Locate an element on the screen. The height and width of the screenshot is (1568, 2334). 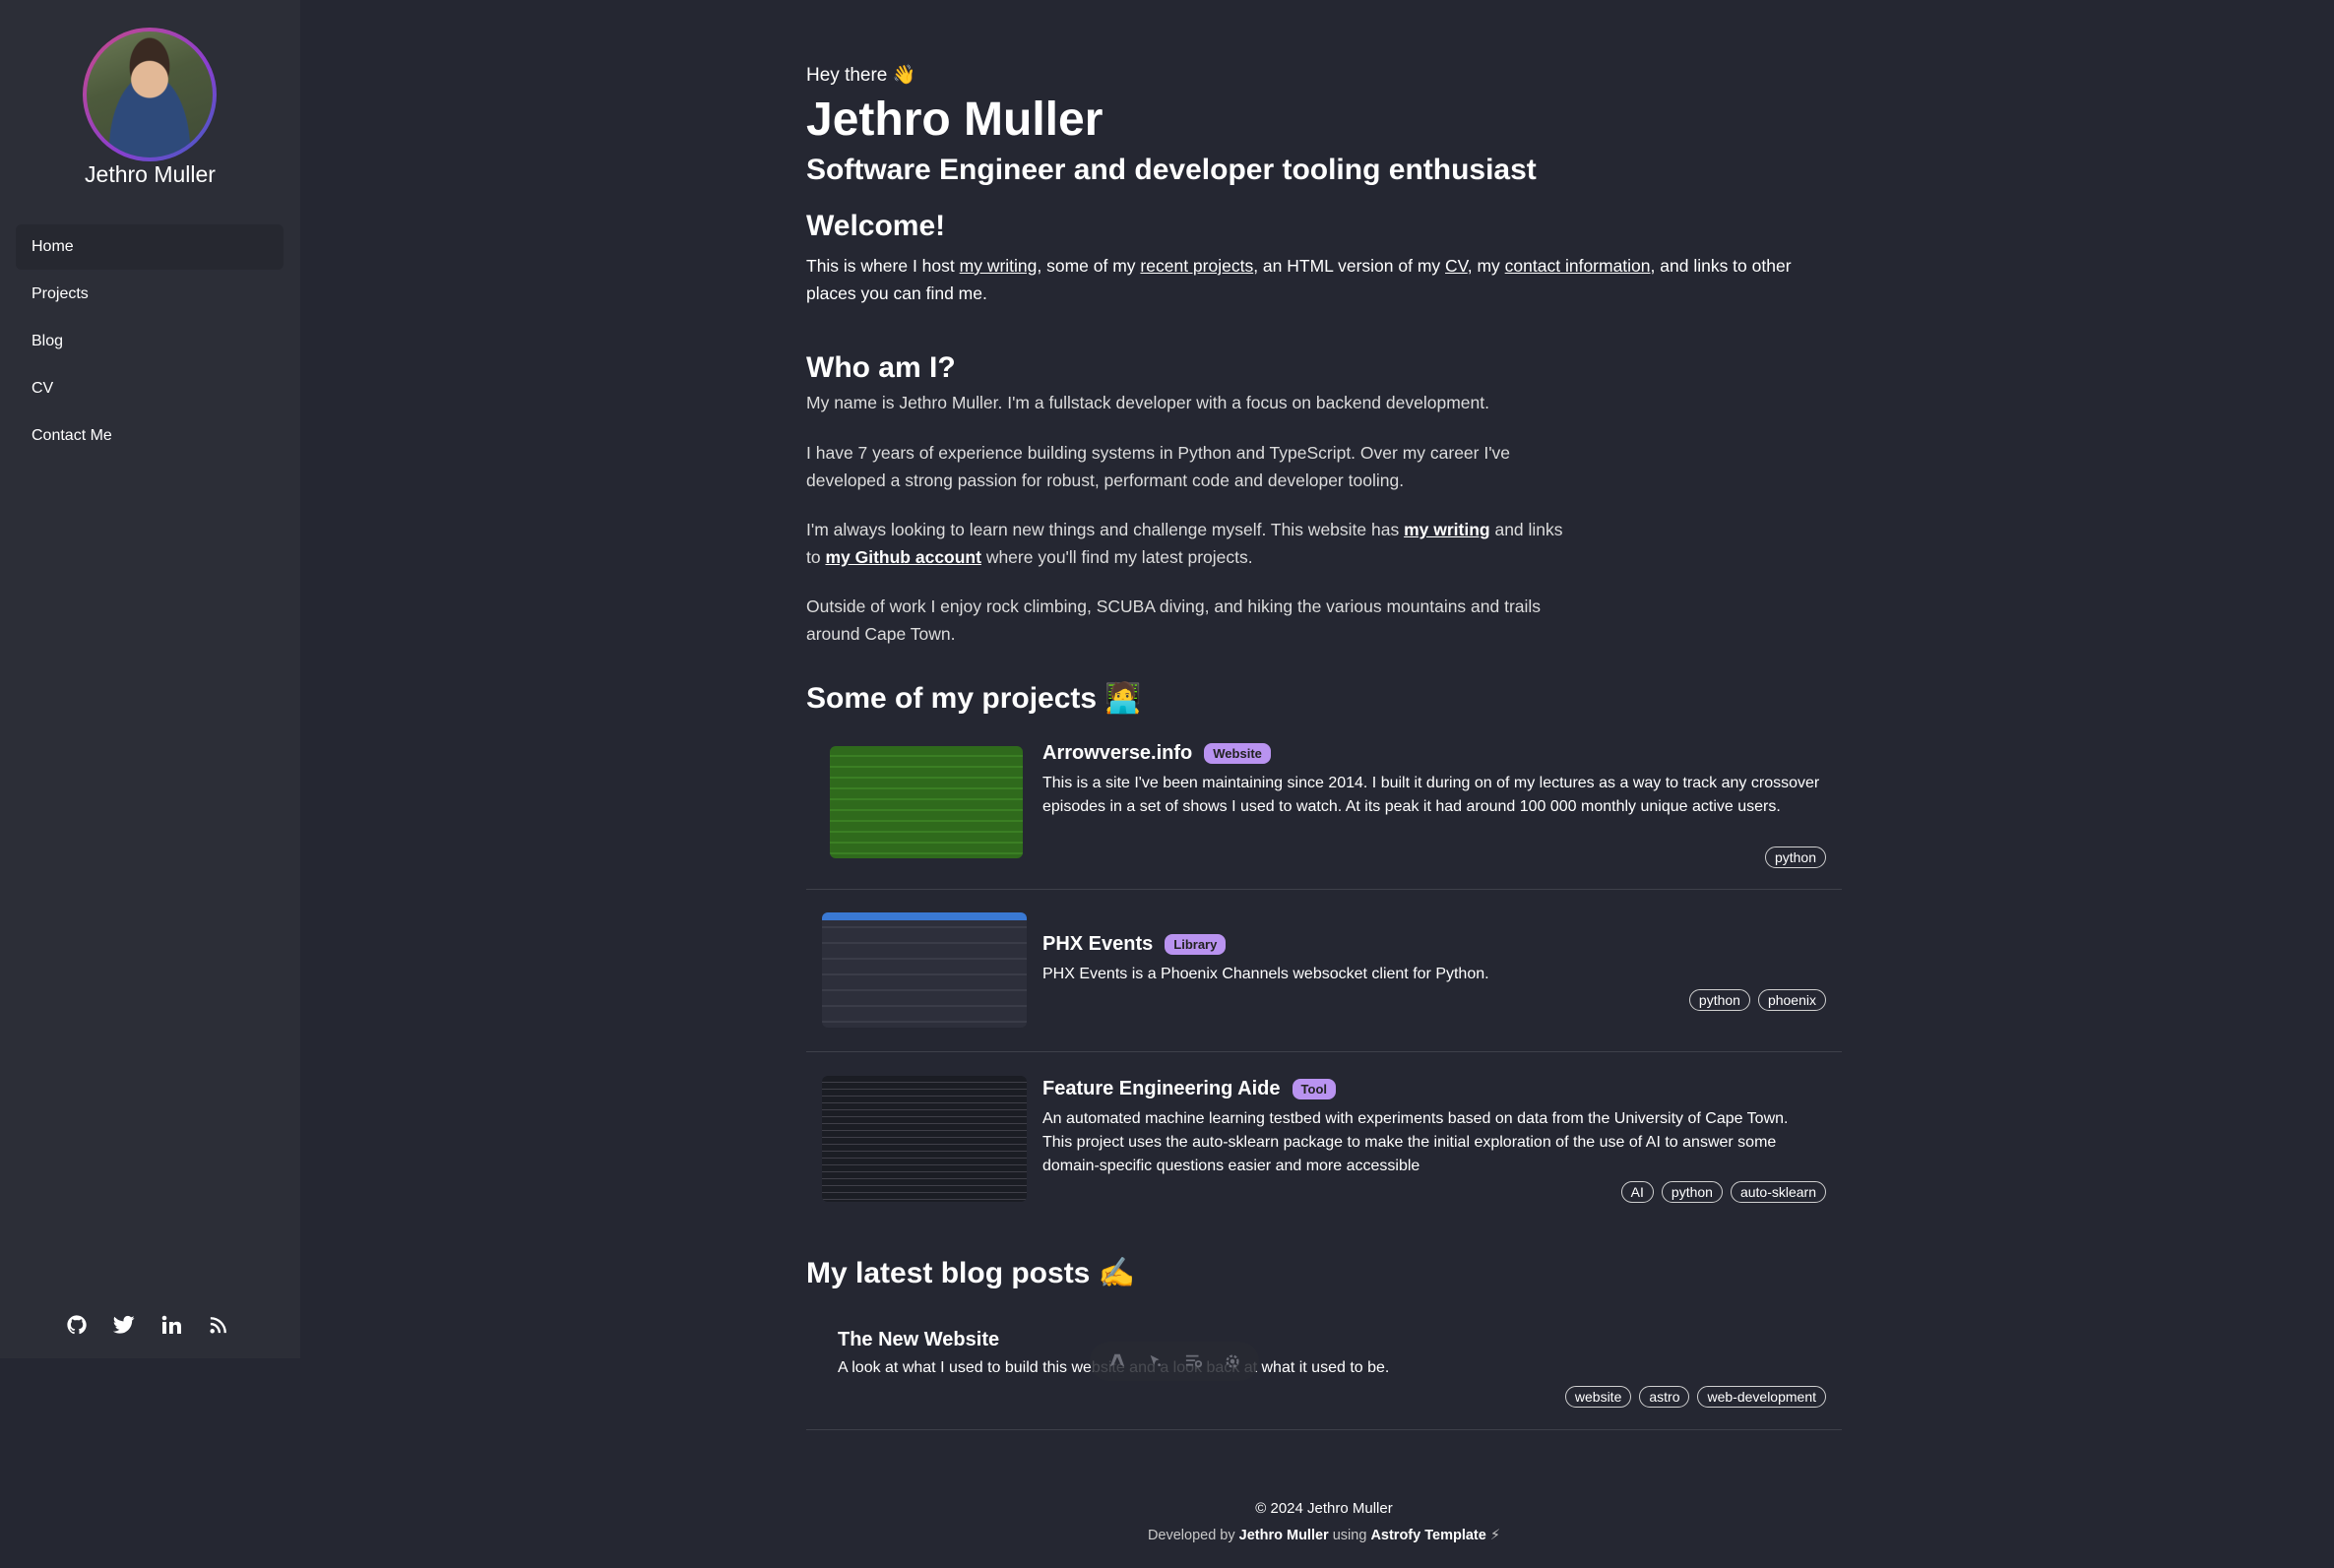
project-tags: python is located at coordinates (1795, 857).